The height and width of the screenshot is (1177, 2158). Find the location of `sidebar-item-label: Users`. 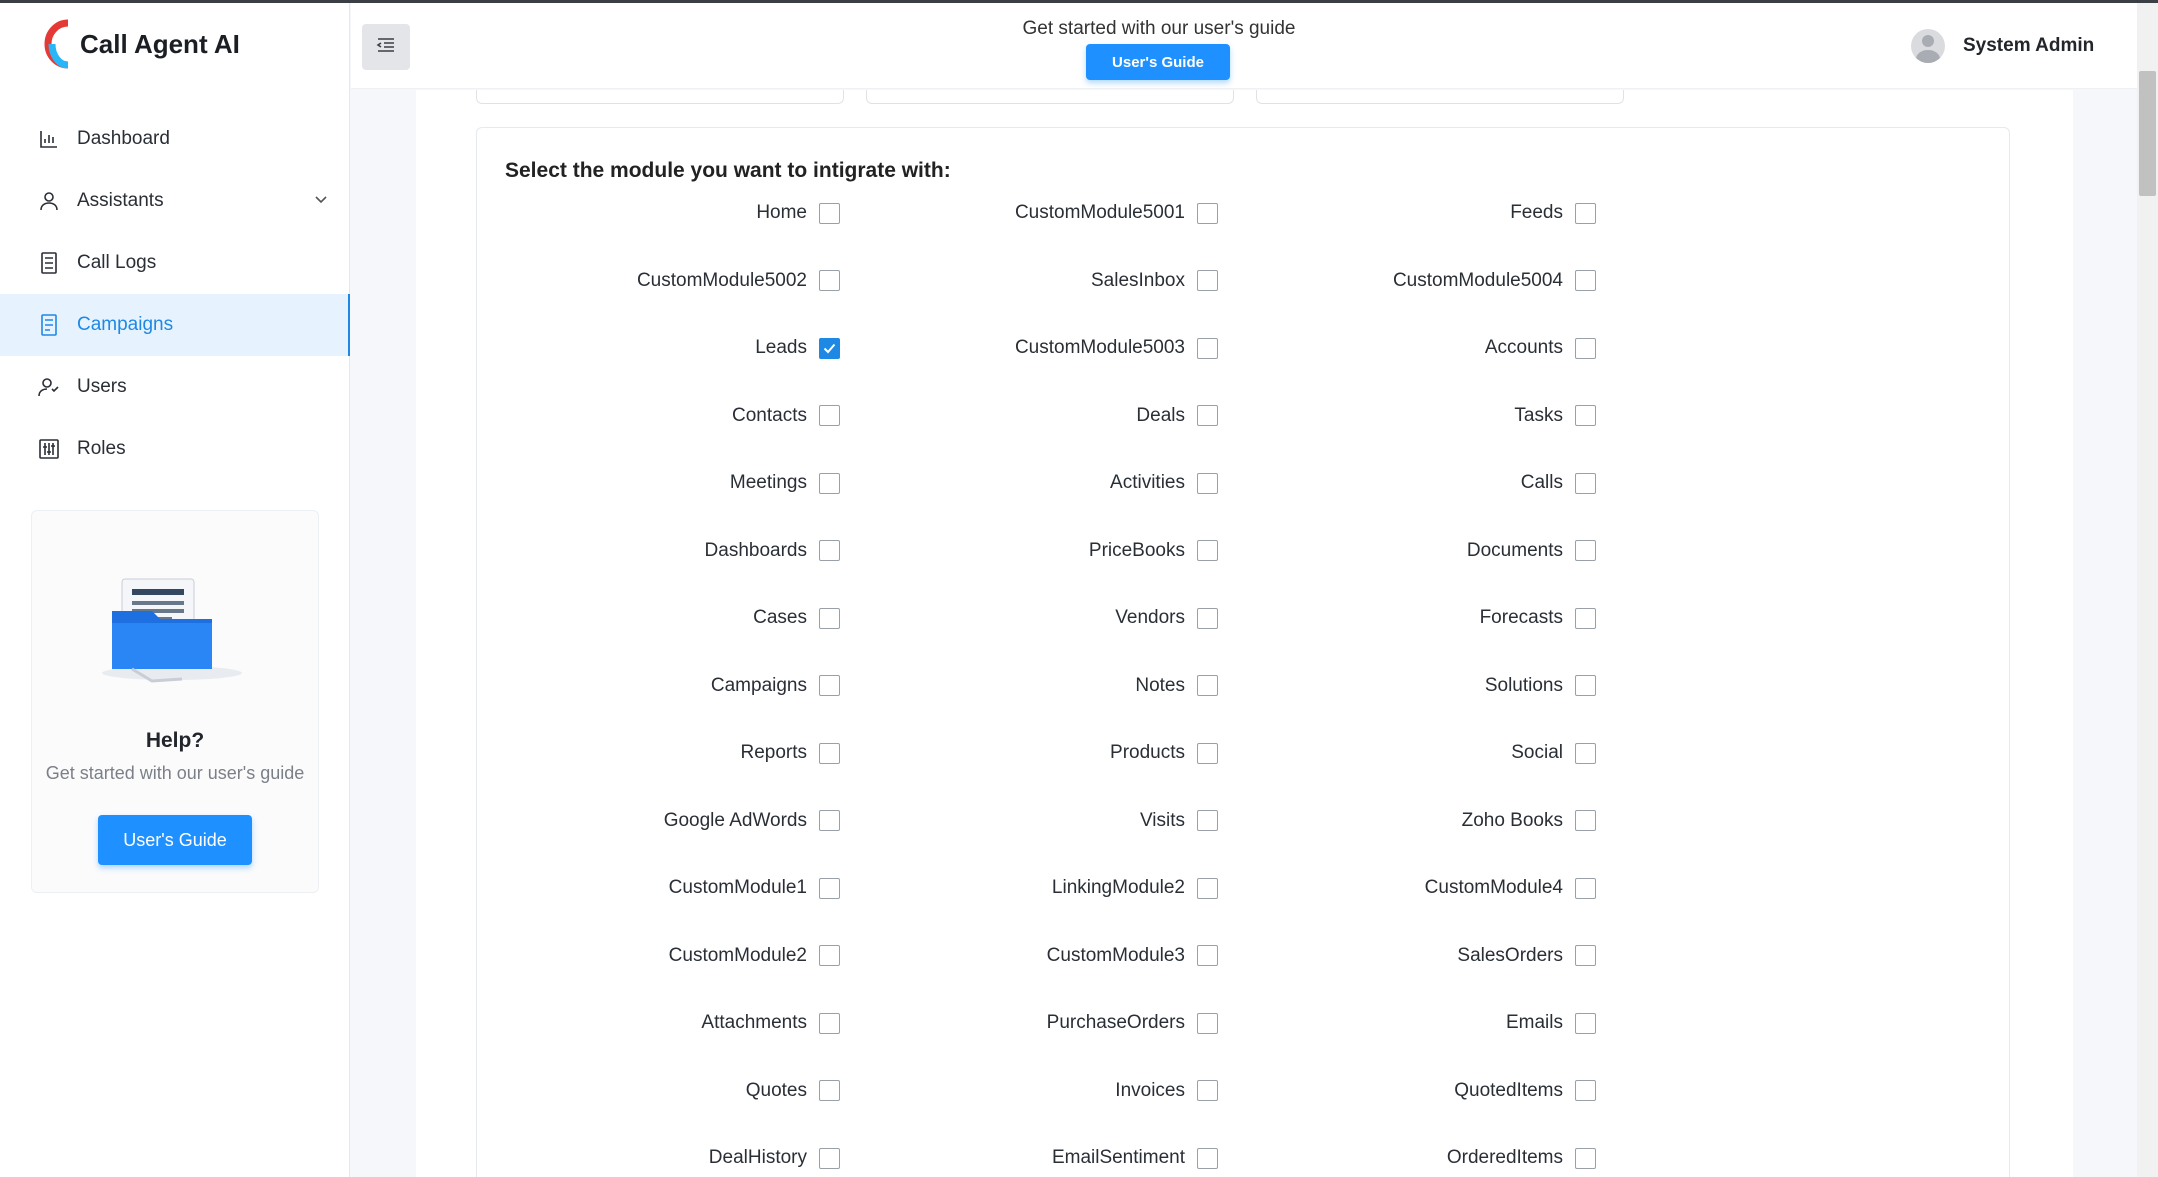

sidebar-item-label: Users is located at coordinates (102, 386).